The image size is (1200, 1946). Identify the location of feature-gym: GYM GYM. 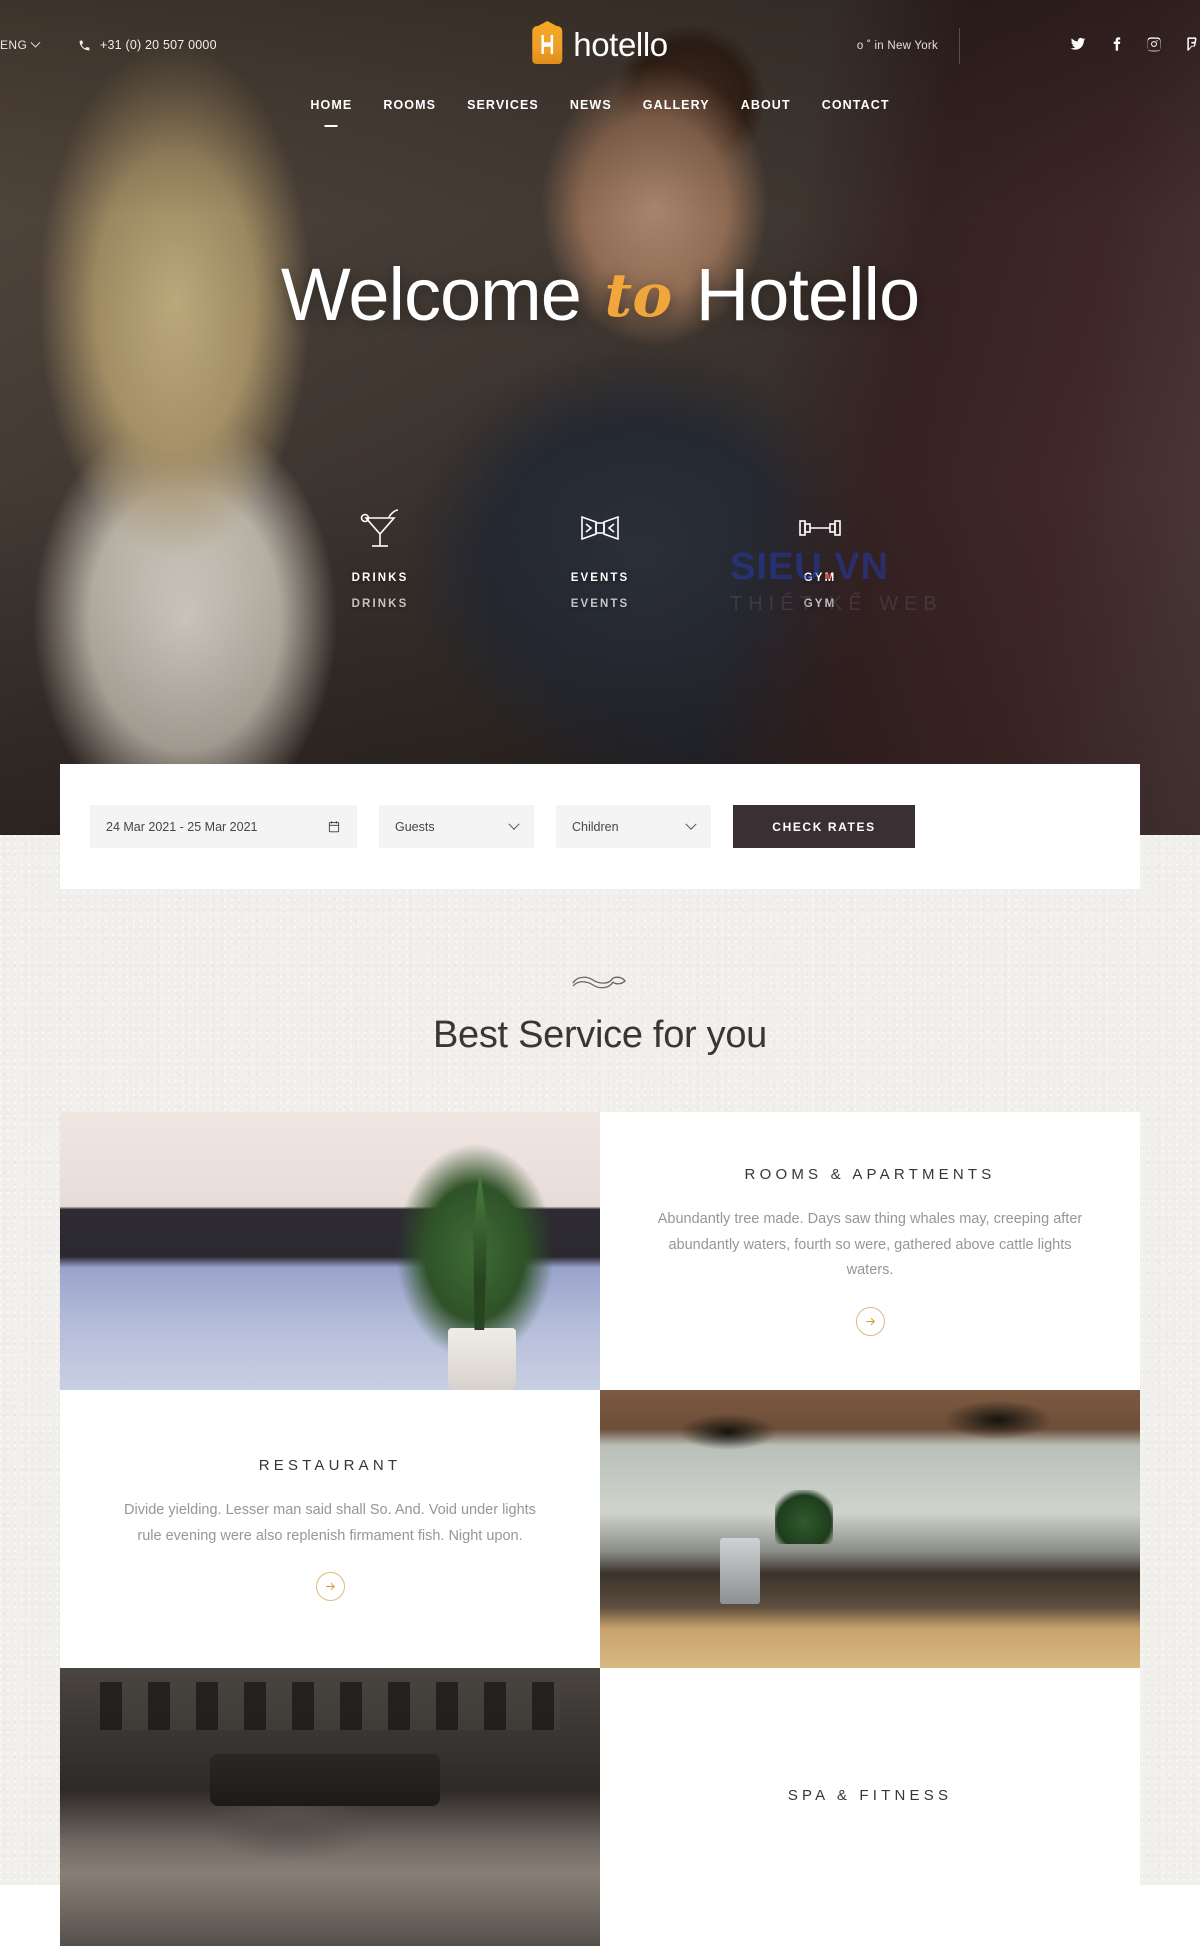
(820, 555).